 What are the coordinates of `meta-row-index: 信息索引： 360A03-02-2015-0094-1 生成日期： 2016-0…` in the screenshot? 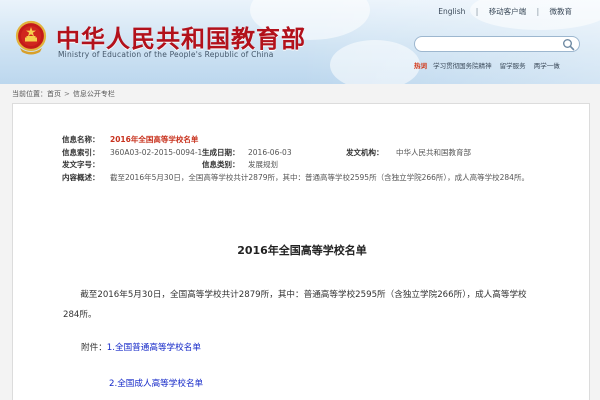 It's located at (312, 152).